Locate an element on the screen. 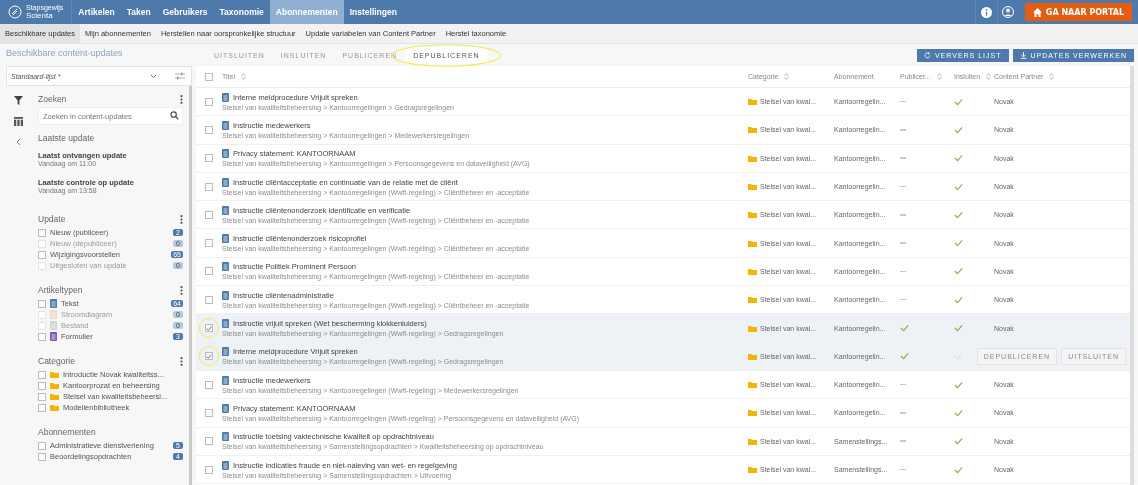  section-title: Laatste update is located at coordinates (66, 138).